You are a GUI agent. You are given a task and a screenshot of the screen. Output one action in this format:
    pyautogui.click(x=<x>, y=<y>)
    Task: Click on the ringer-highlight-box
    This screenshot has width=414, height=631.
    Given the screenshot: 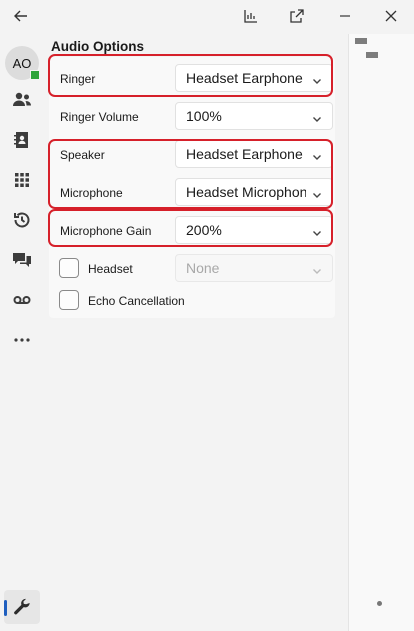 What is the action you would take?
    pyautogui.click(x=190, y=75)
    